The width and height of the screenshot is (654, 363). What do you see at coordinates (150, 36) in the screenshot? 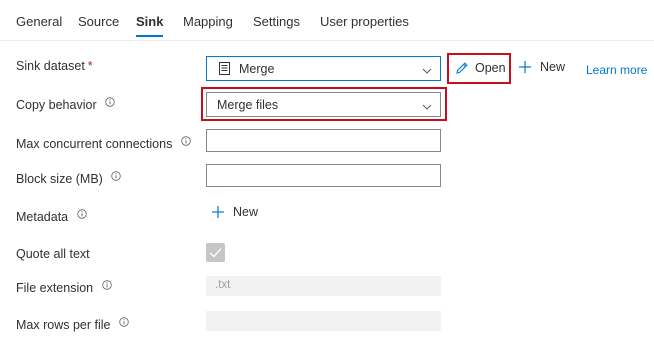
I see `active-tab-indicator` at bounding box center [150, 36].